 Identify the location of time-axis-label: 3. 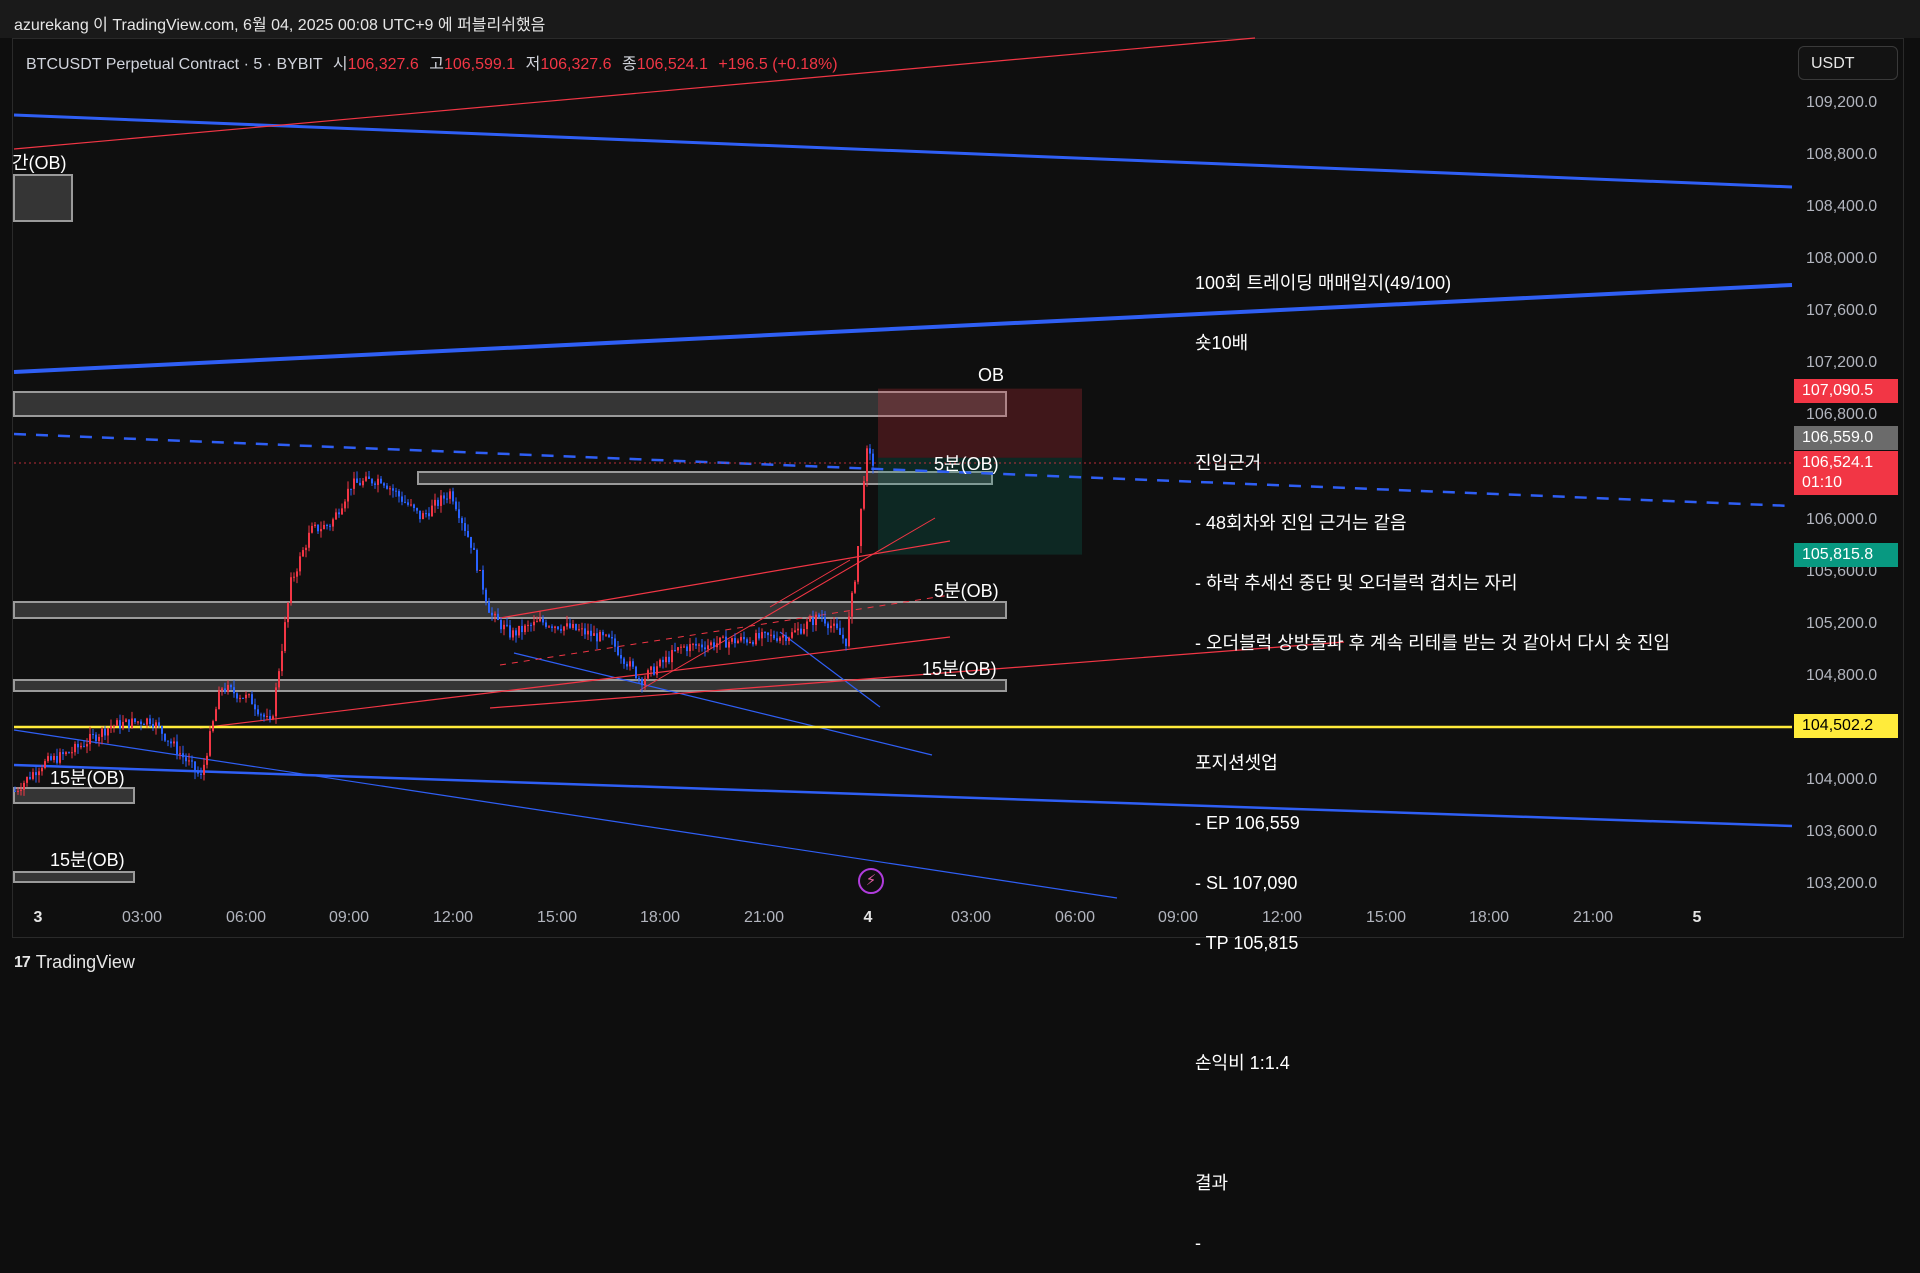
(38, 917).